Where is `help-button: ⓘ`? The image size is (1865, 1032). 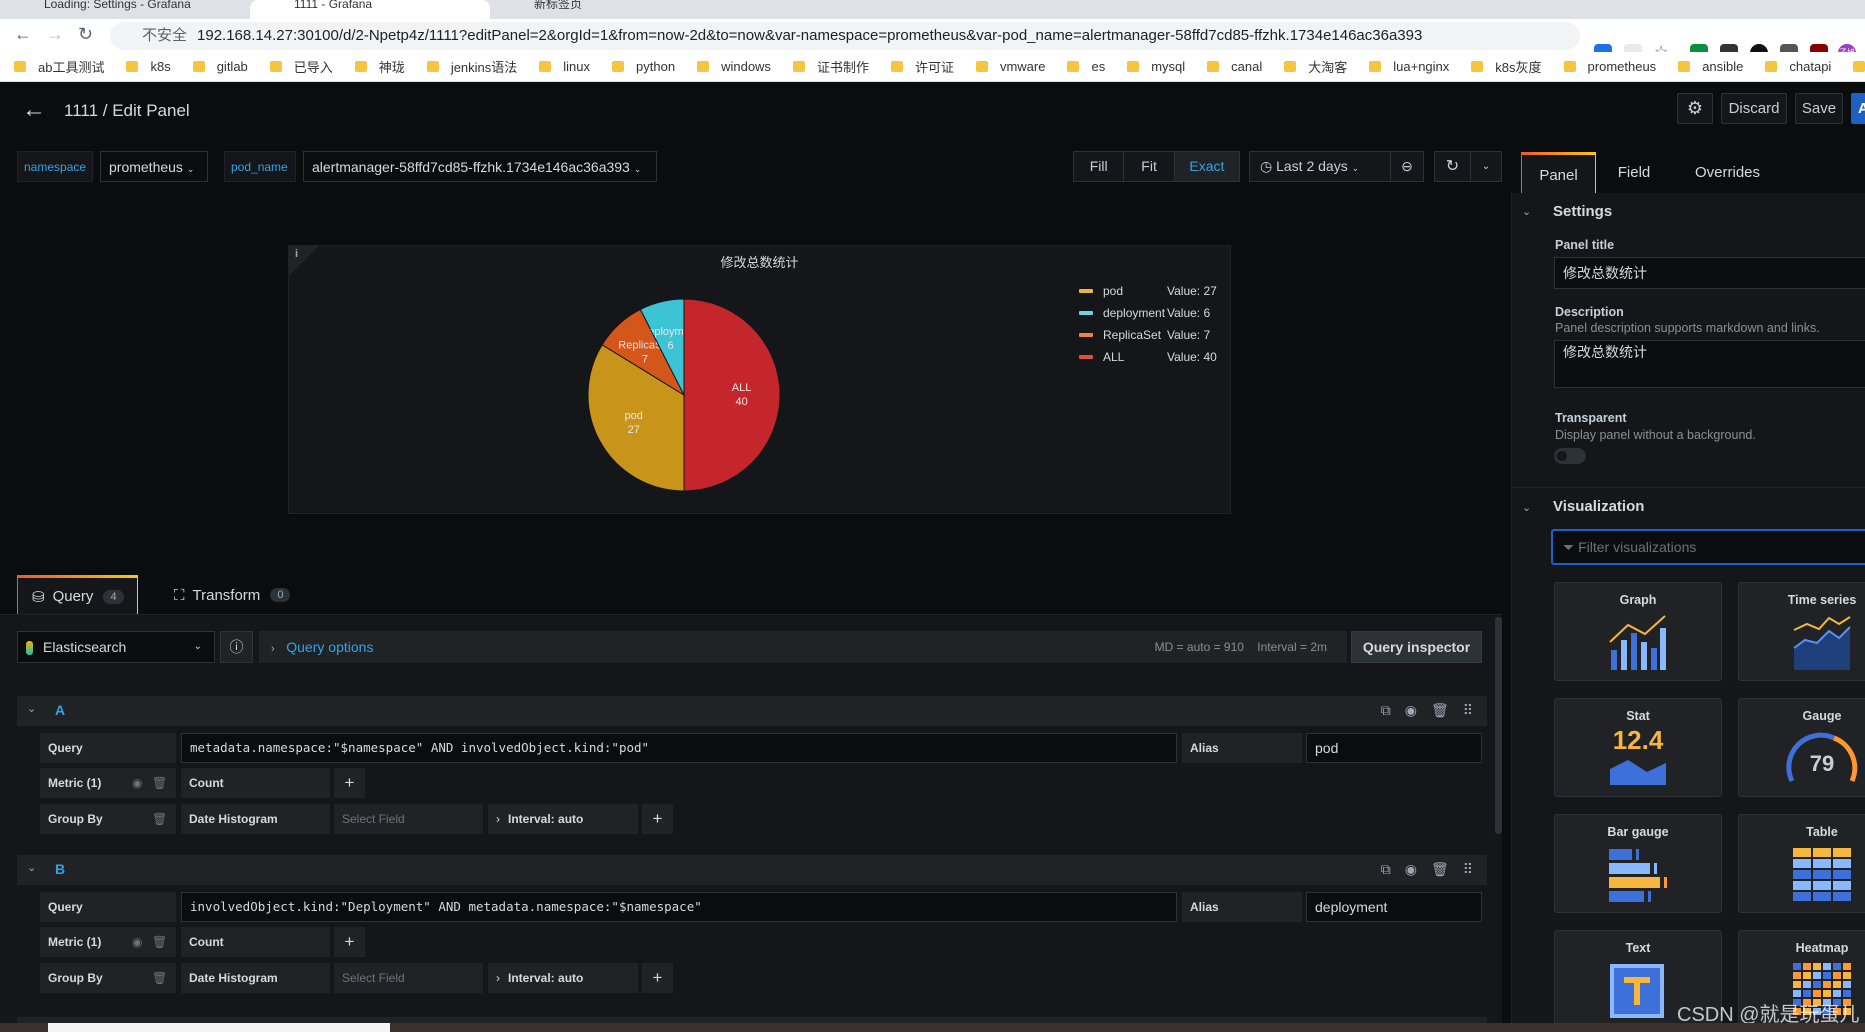 help-button: ⓘ is located at coordinates (236, 647).